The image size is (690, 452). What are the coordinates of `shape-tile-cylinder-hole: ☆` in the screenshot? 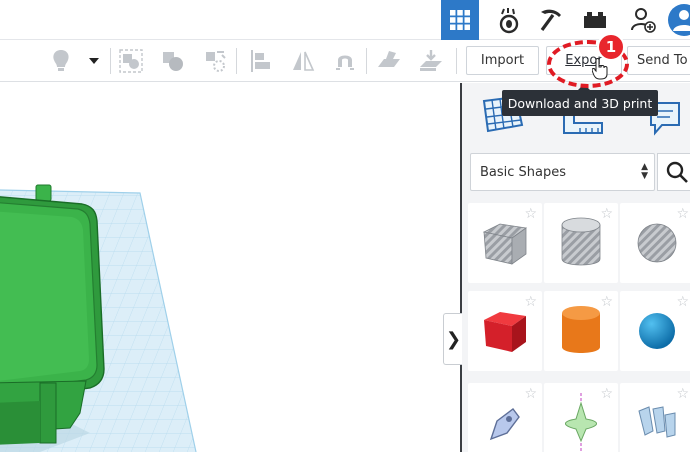 It's located at (581, 243).